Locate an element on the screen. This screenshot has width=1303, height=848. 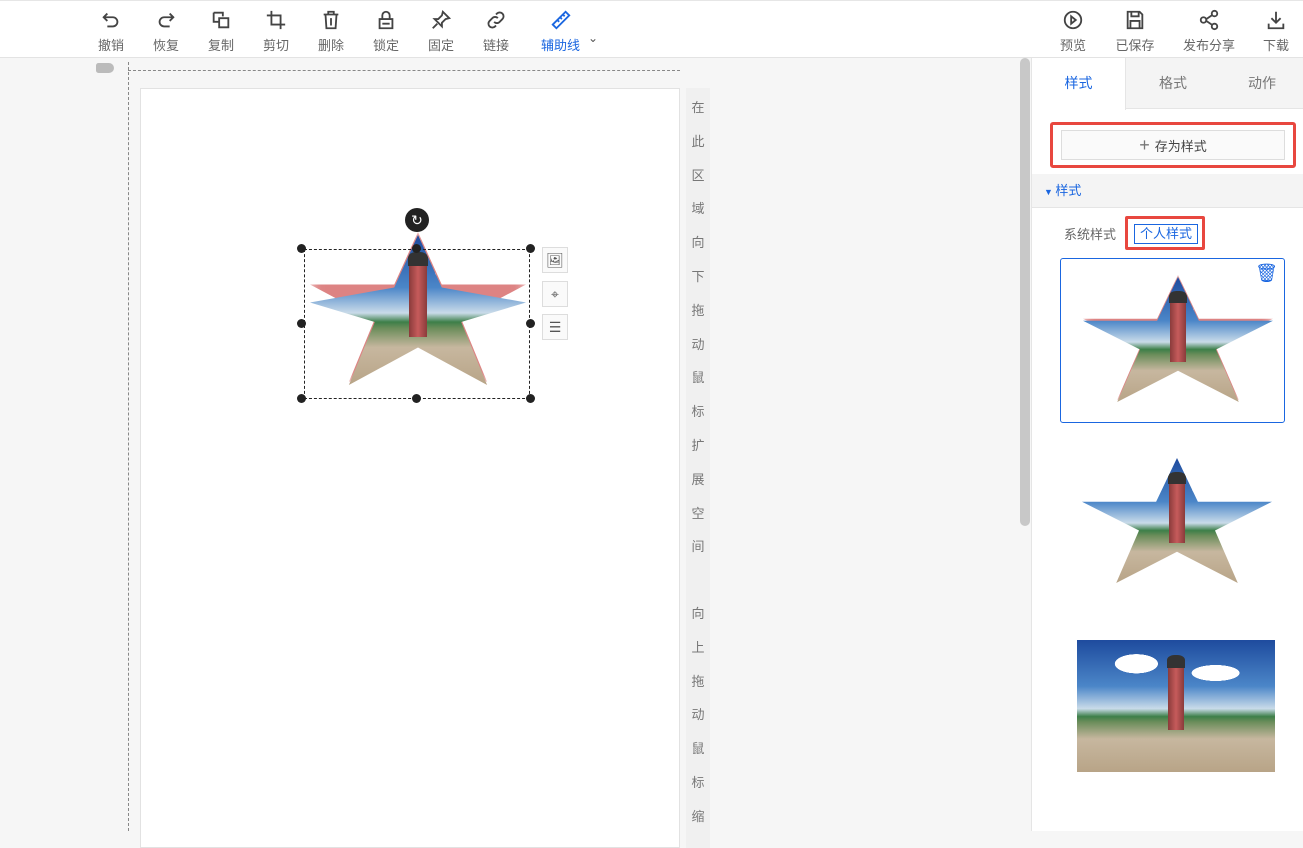
preview-label: 预览 is located at coordinates (1072, 45).